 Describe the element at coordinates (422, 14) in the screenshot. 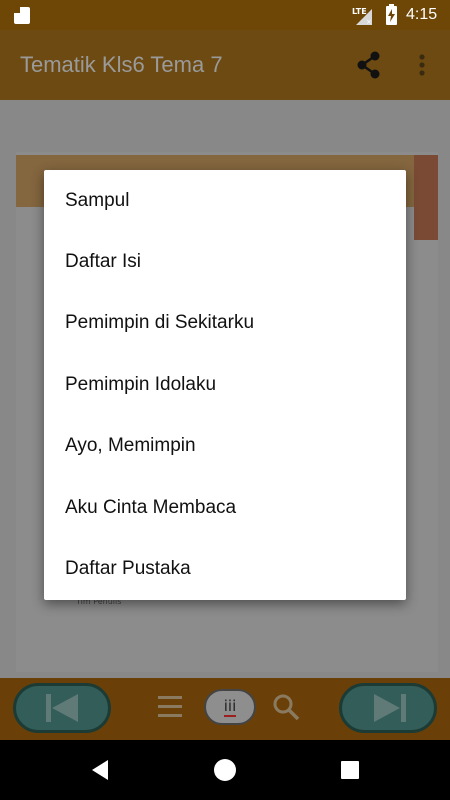

I see `status-time: 4:15` at that location.